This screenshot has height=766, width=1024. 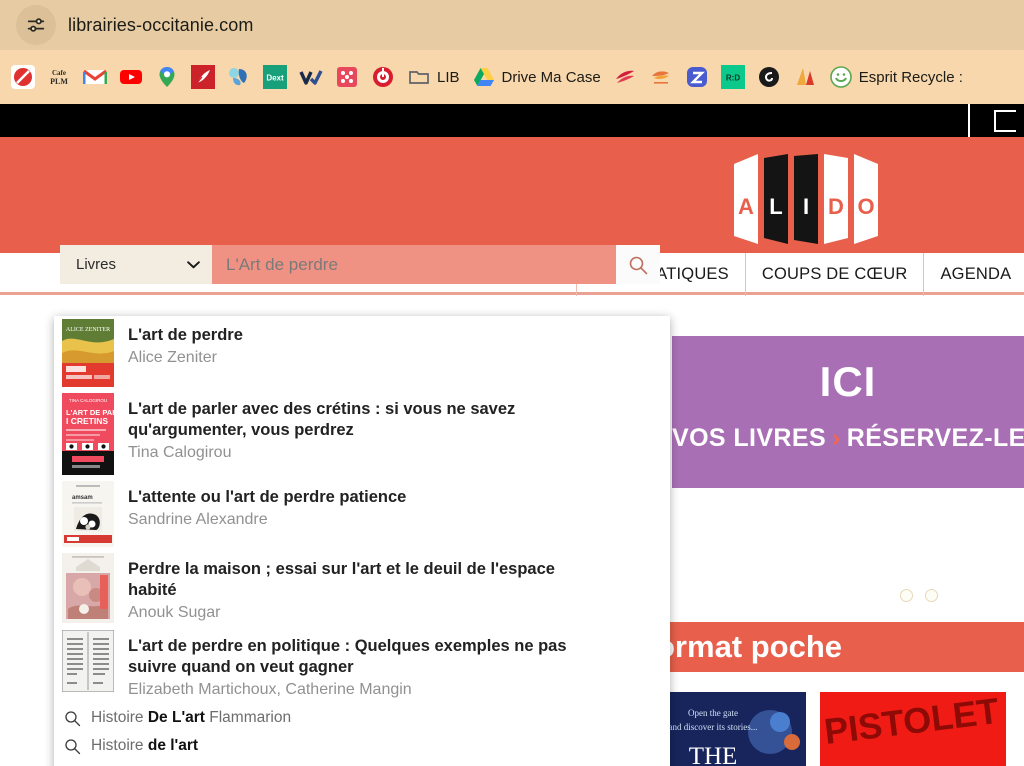 I want to click on cafe-plum-icon: CafePLM, so click(x=59, y=77).